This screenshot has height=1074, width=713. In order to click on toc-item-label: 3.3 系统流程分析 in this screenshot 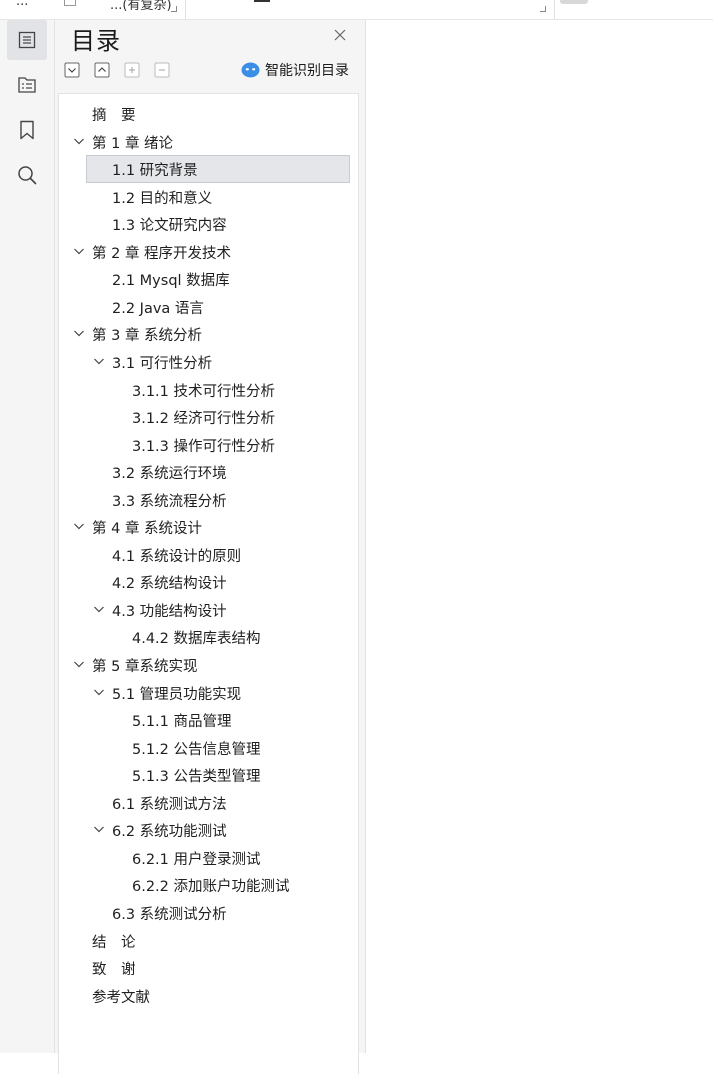, I will do `click(169, 501)`.